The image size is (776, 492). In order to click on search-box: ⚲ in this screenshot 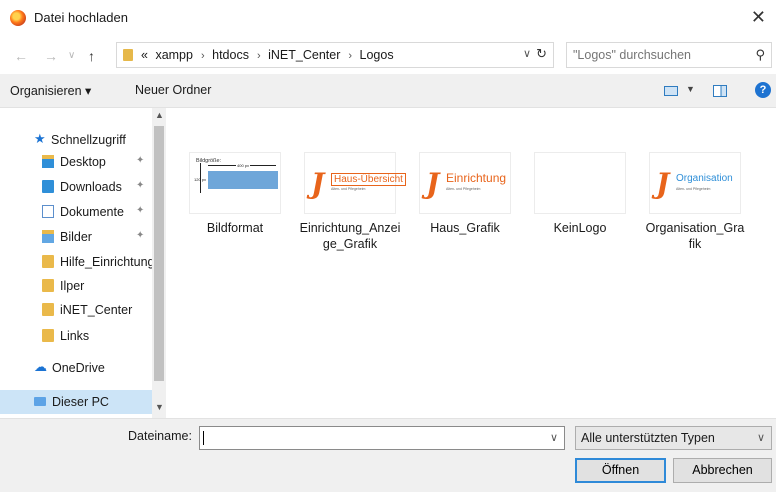, I will do `click(669, 55)`.